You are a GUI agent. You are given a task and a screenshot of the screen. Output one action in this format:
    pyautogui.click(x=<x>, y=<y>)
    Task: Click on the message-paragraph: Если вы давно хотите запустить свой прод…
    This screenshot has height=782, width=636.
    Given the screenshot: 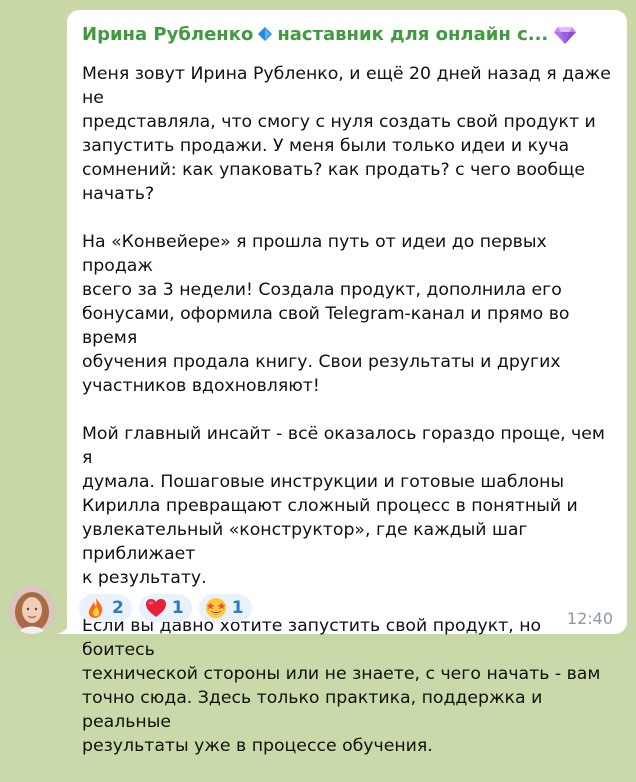 What is the action you would take?
    pyautogui.click(x=341, y=686)
    